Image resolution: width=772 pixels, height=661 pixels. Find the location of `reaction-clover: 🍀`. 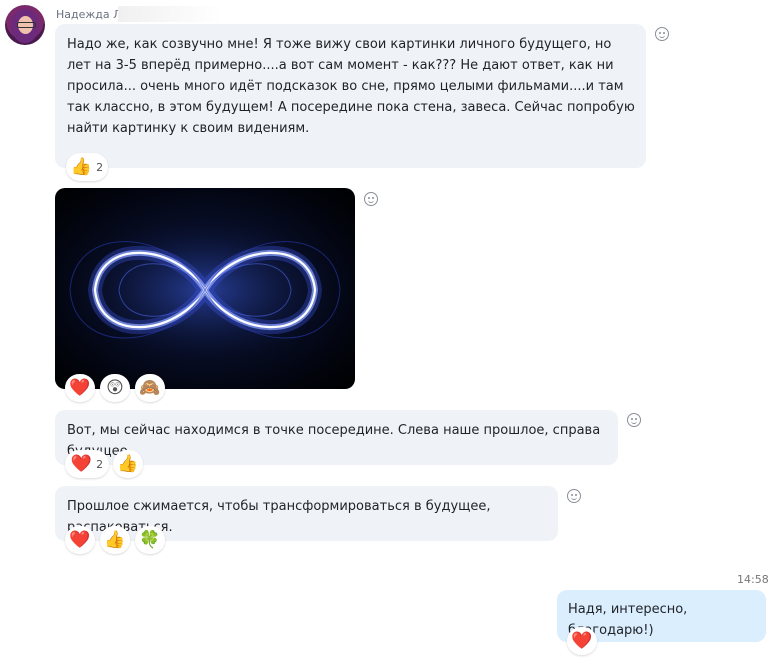

reaction-clover: 🍀 is located at coordinates (150, 540).